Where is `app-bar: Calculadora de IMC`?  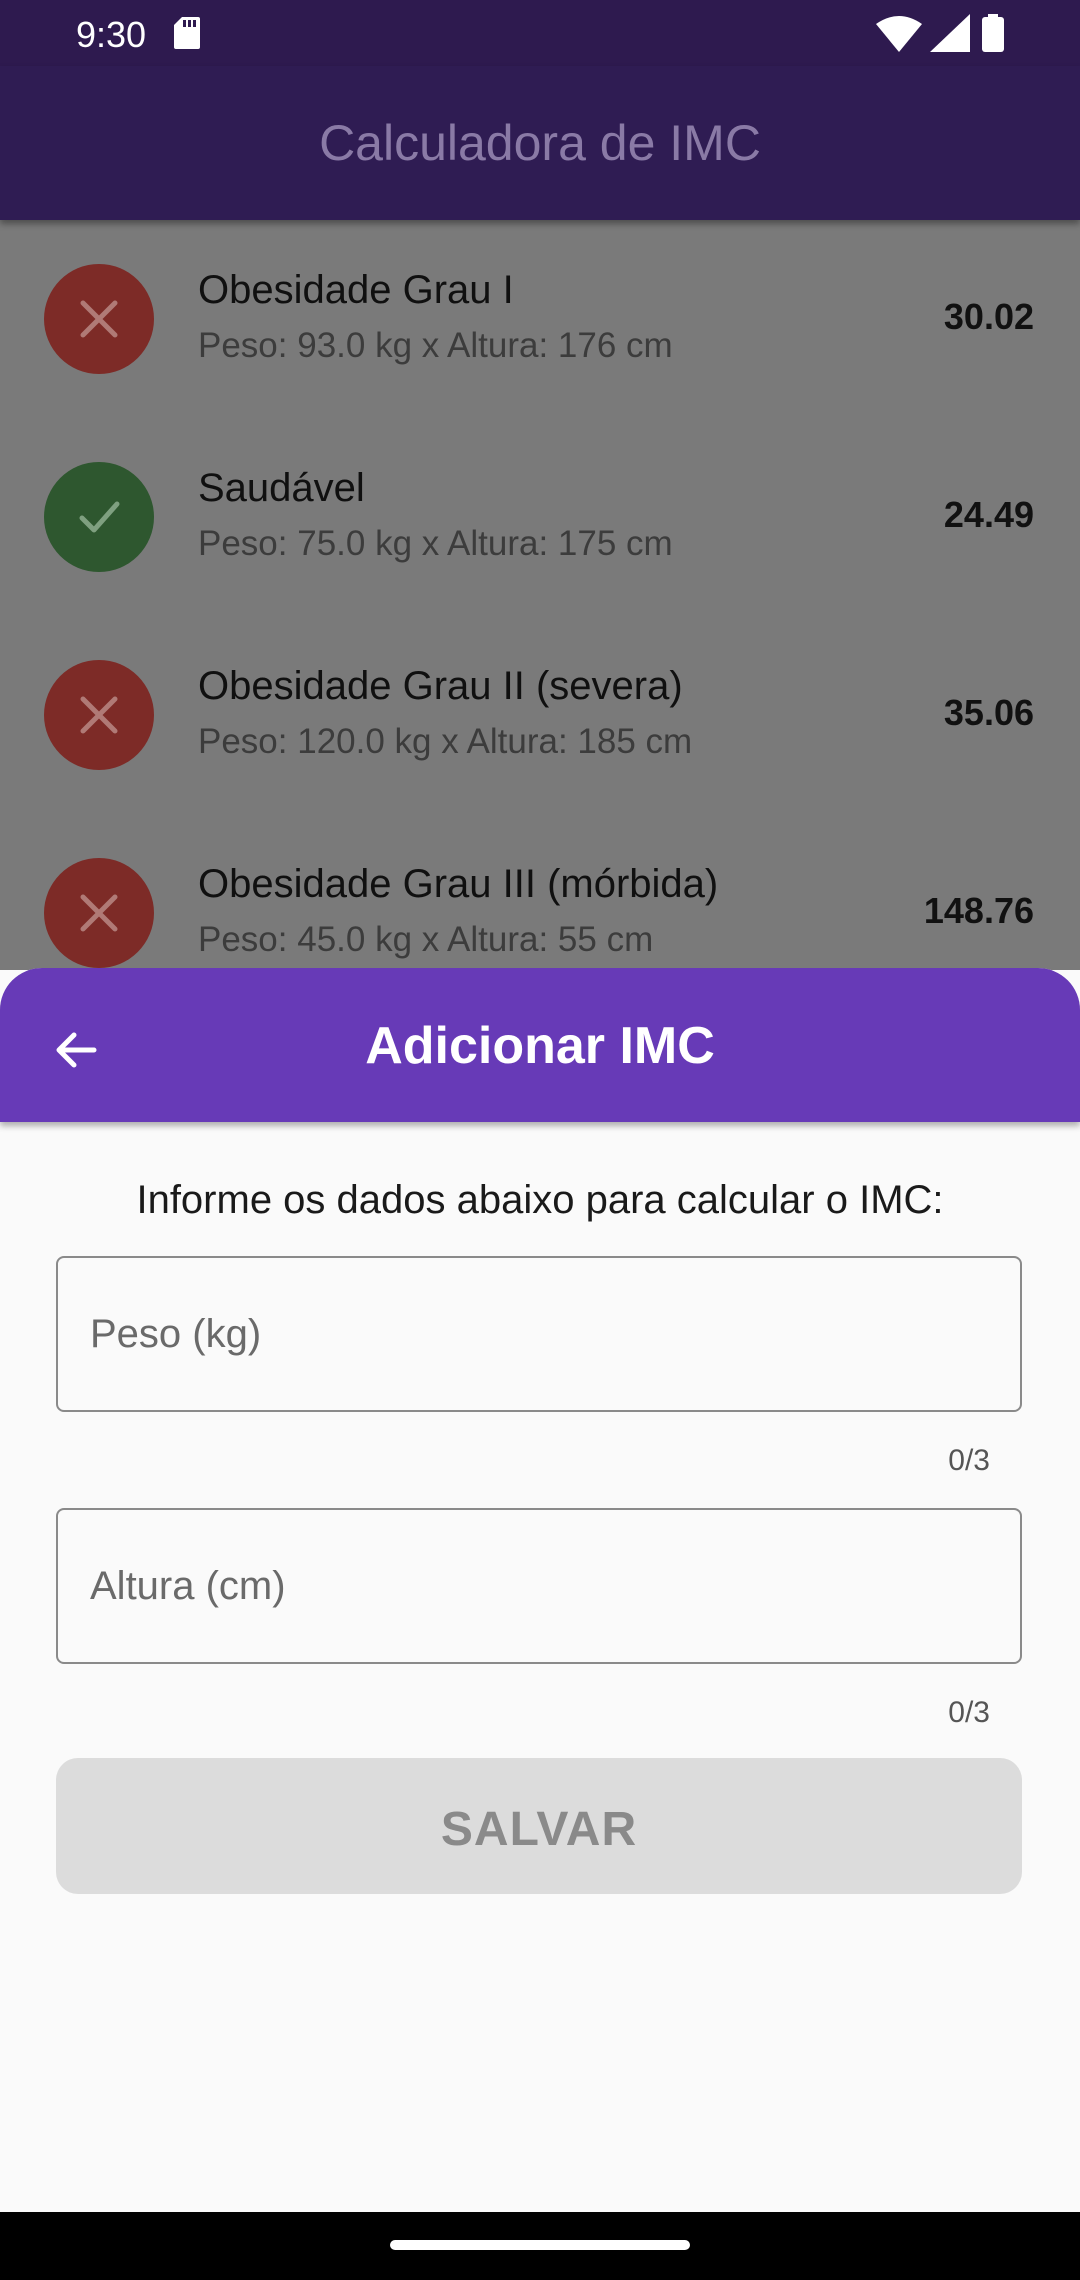
app-bar: Calculadora de IMC is located at coordinates (540, 143).